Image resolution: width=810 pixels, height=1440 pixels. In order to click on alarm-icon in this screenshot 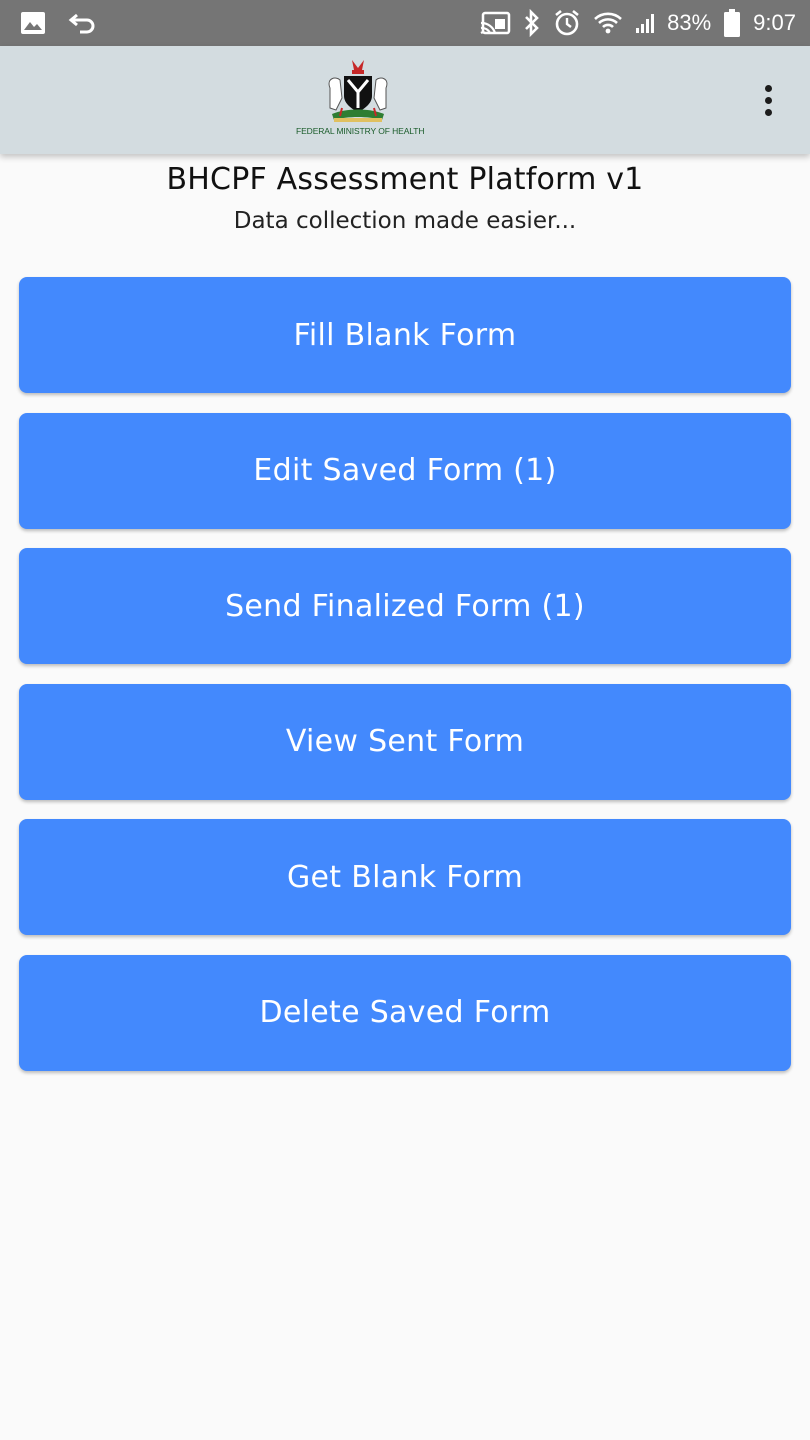, I will do `click(567, 23)`.